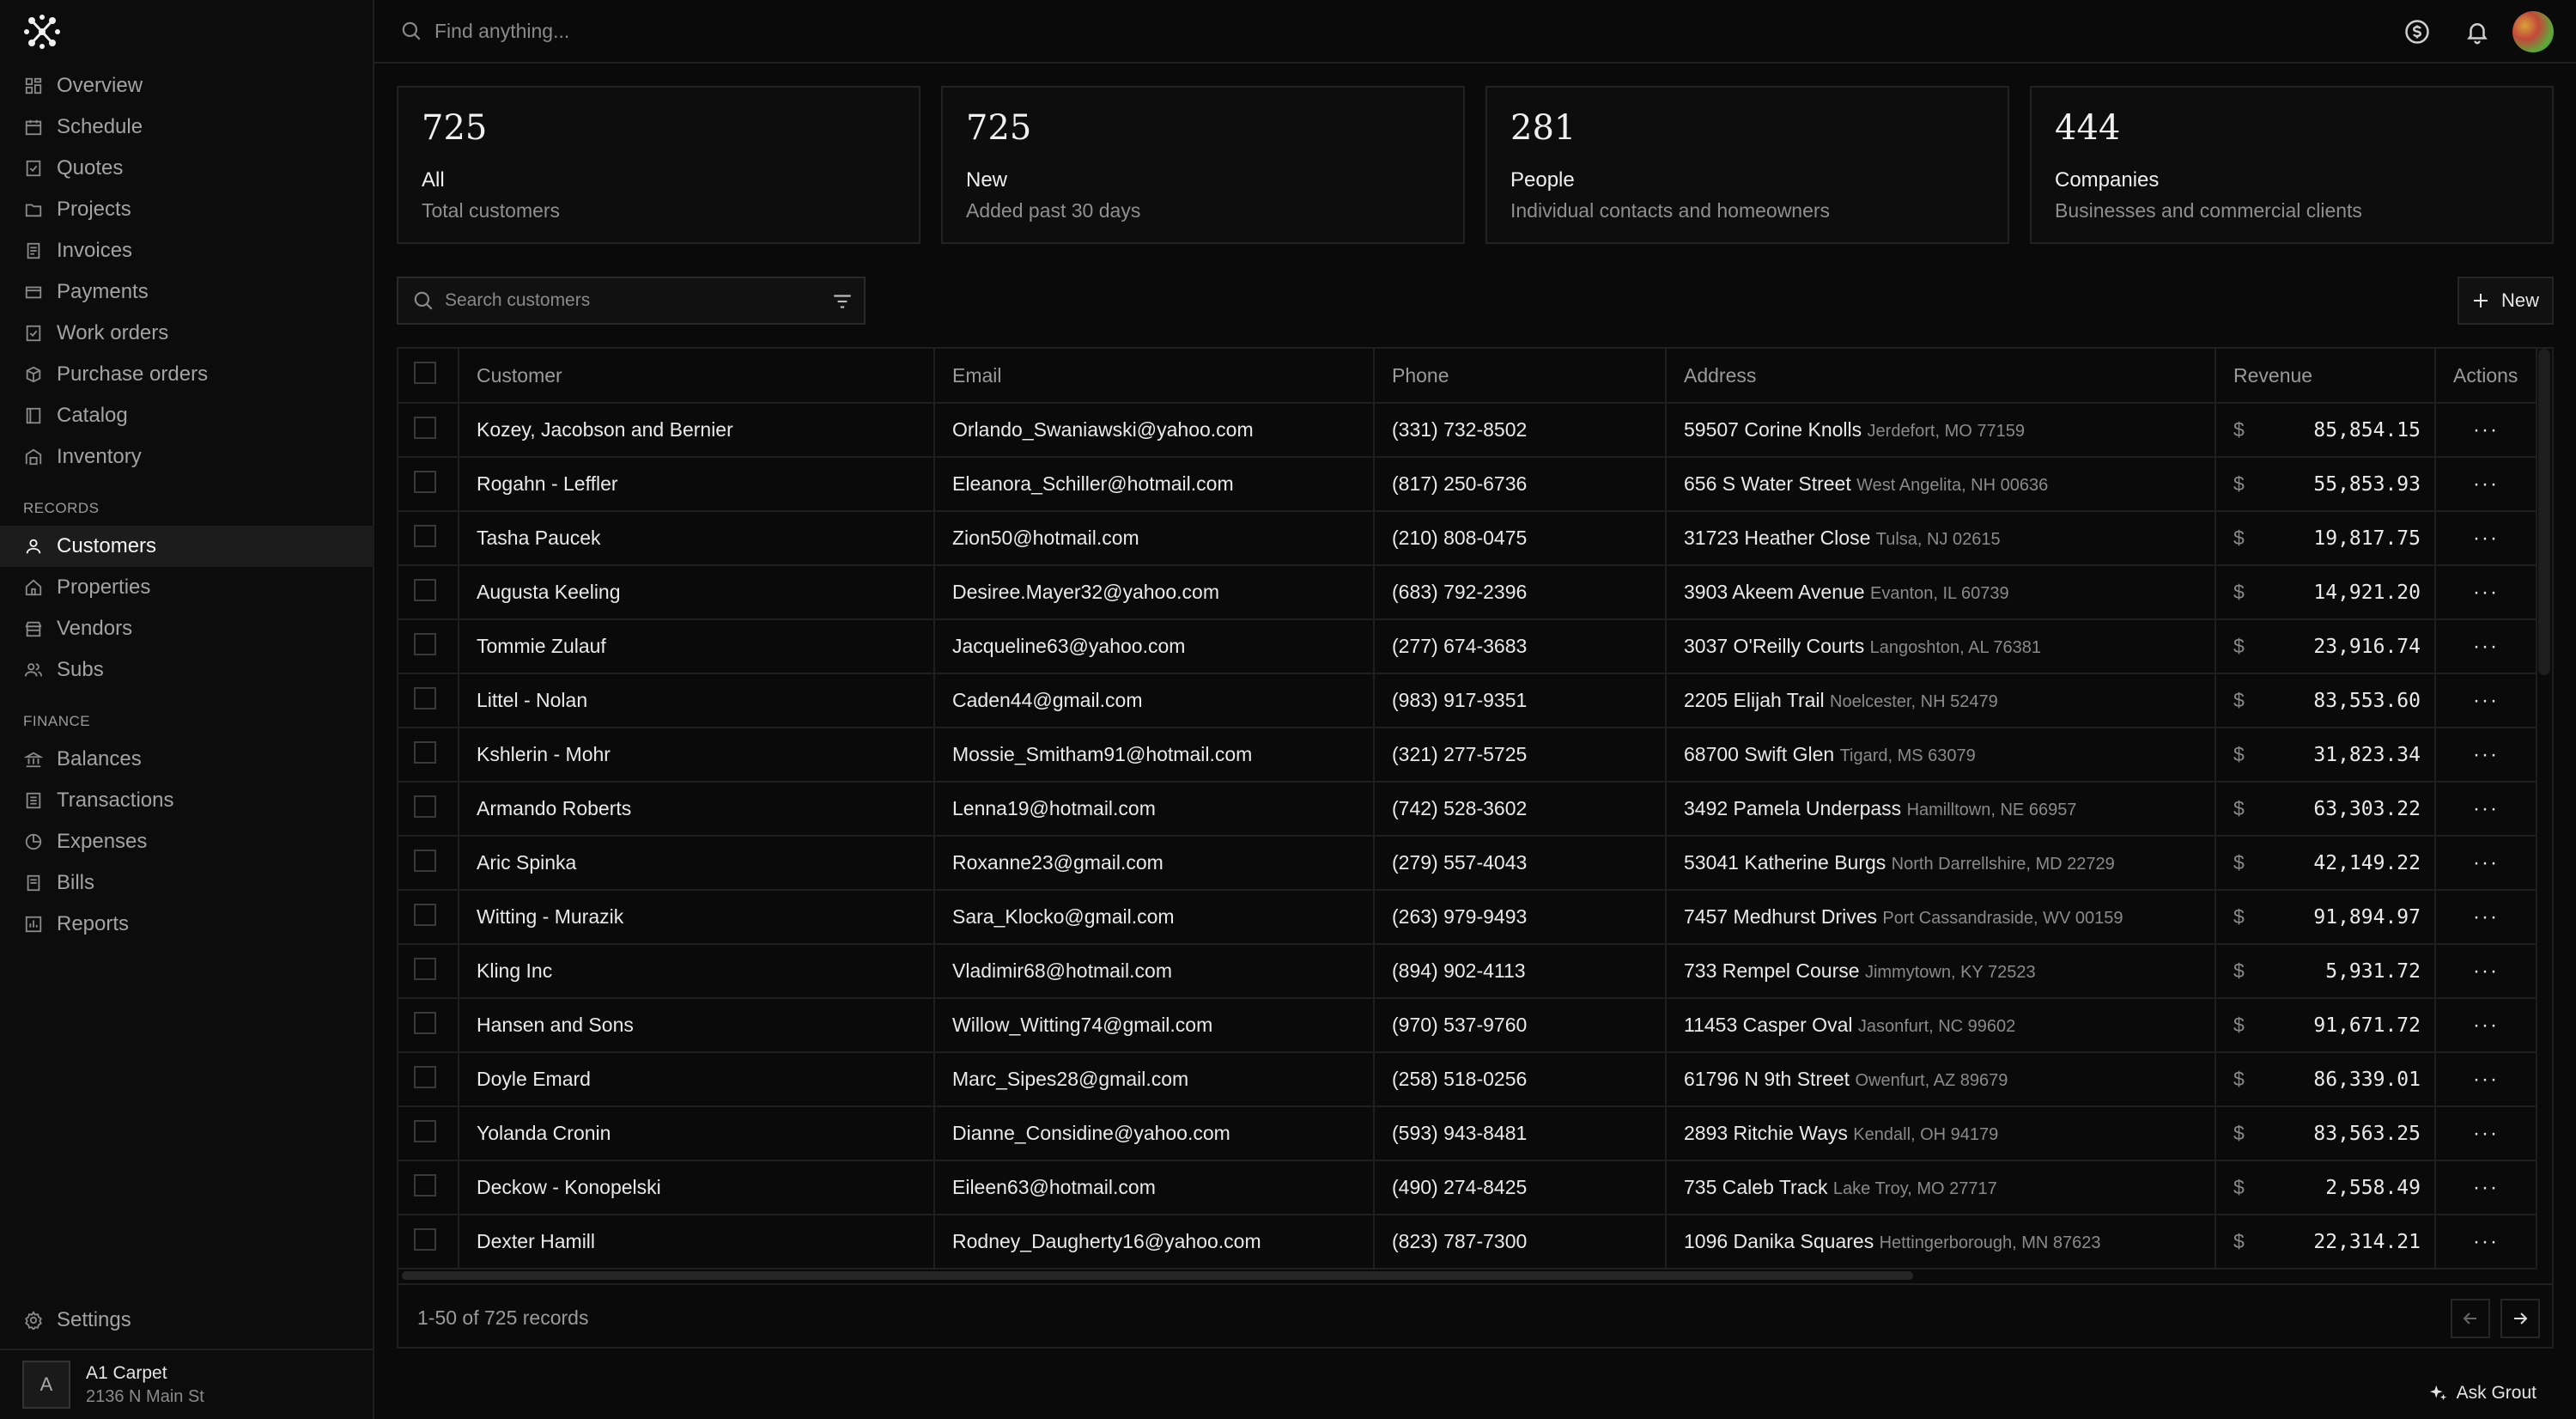 The height and width of the screenshot is (1419, 2576). I want to click on user-avatar, so click(2533, 31).